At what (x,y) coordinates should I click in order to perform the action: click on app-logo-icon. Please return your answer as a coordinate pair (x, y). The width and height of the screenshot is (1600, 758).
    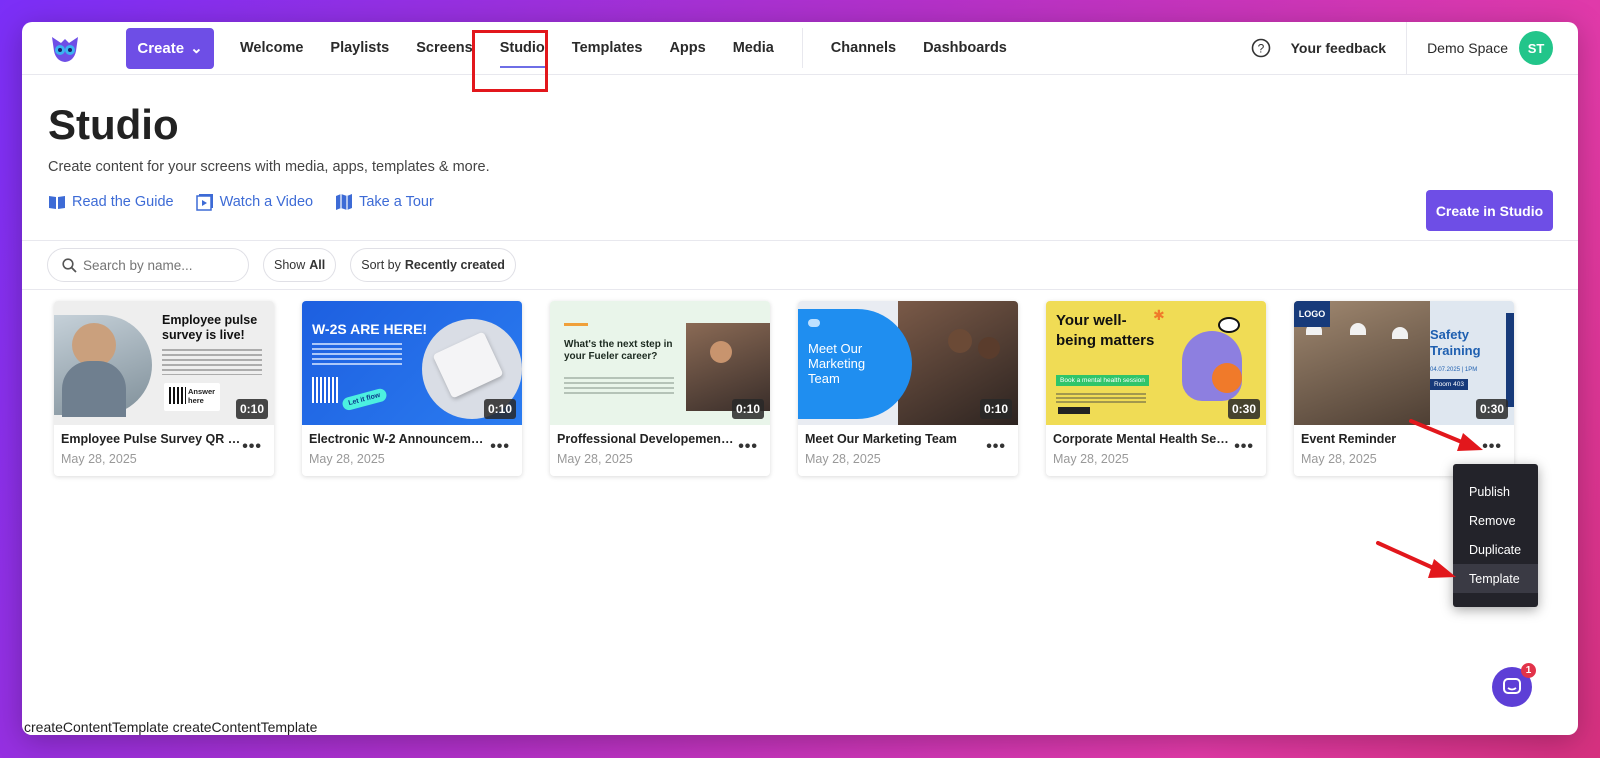
    Looking at the image, I should click on (65, 48).